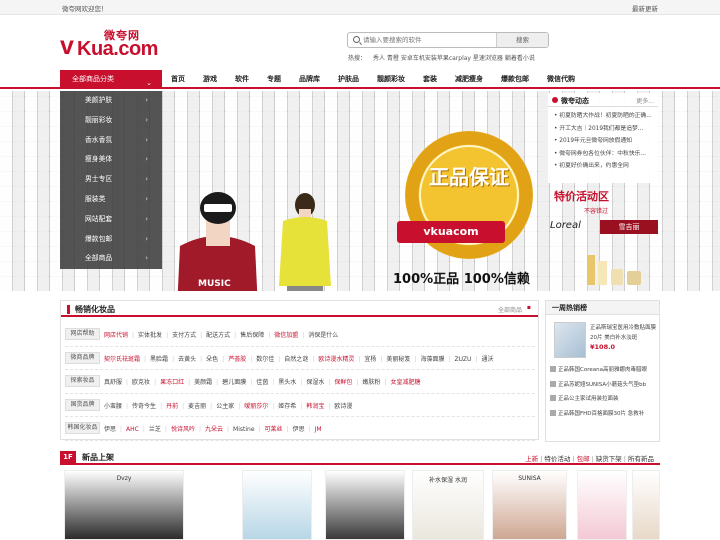 This screenshot has height=540, width=720. What do you see at coordinates (218, 335) in the screenshot?
I see `hot-row-link: 配送方式` at bounding box center [218, 335].